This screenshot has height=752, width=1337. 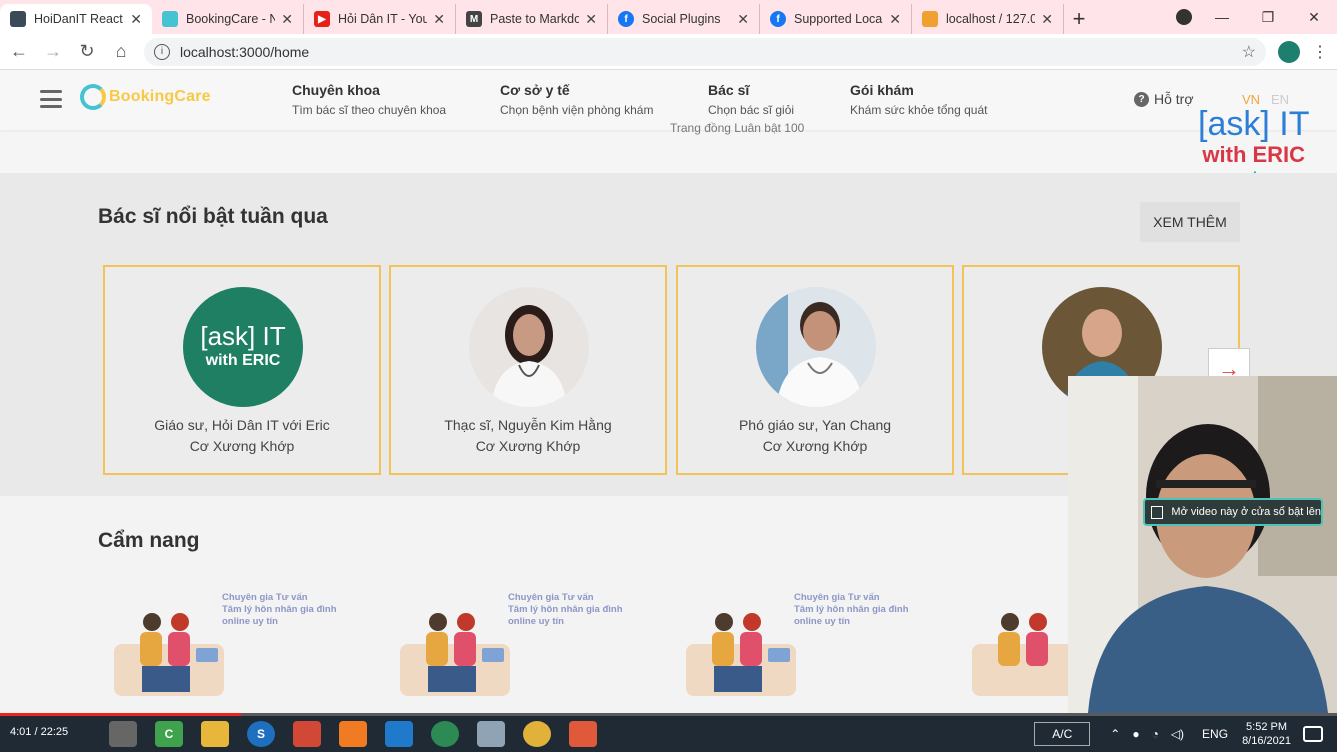 I want to click on tab-localhost-phpmyadmin: localhost / 127.0. ✕, so click(x=988, y=19).